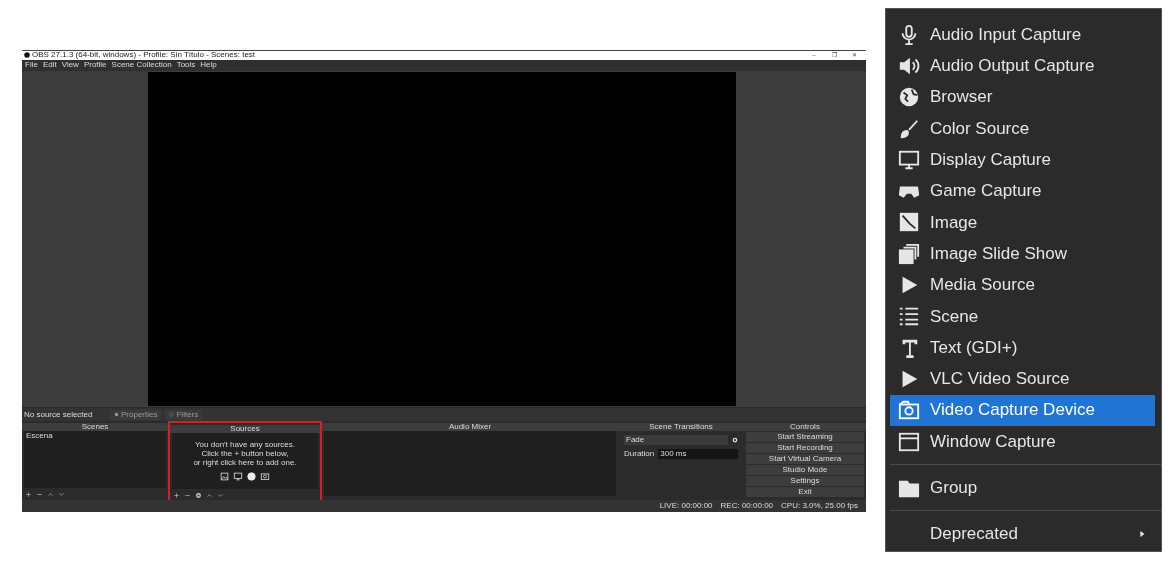  Describe the element at coordinates (805, 459) in the screenshot. I see `control-button: Start Virtual Camera` at that location.